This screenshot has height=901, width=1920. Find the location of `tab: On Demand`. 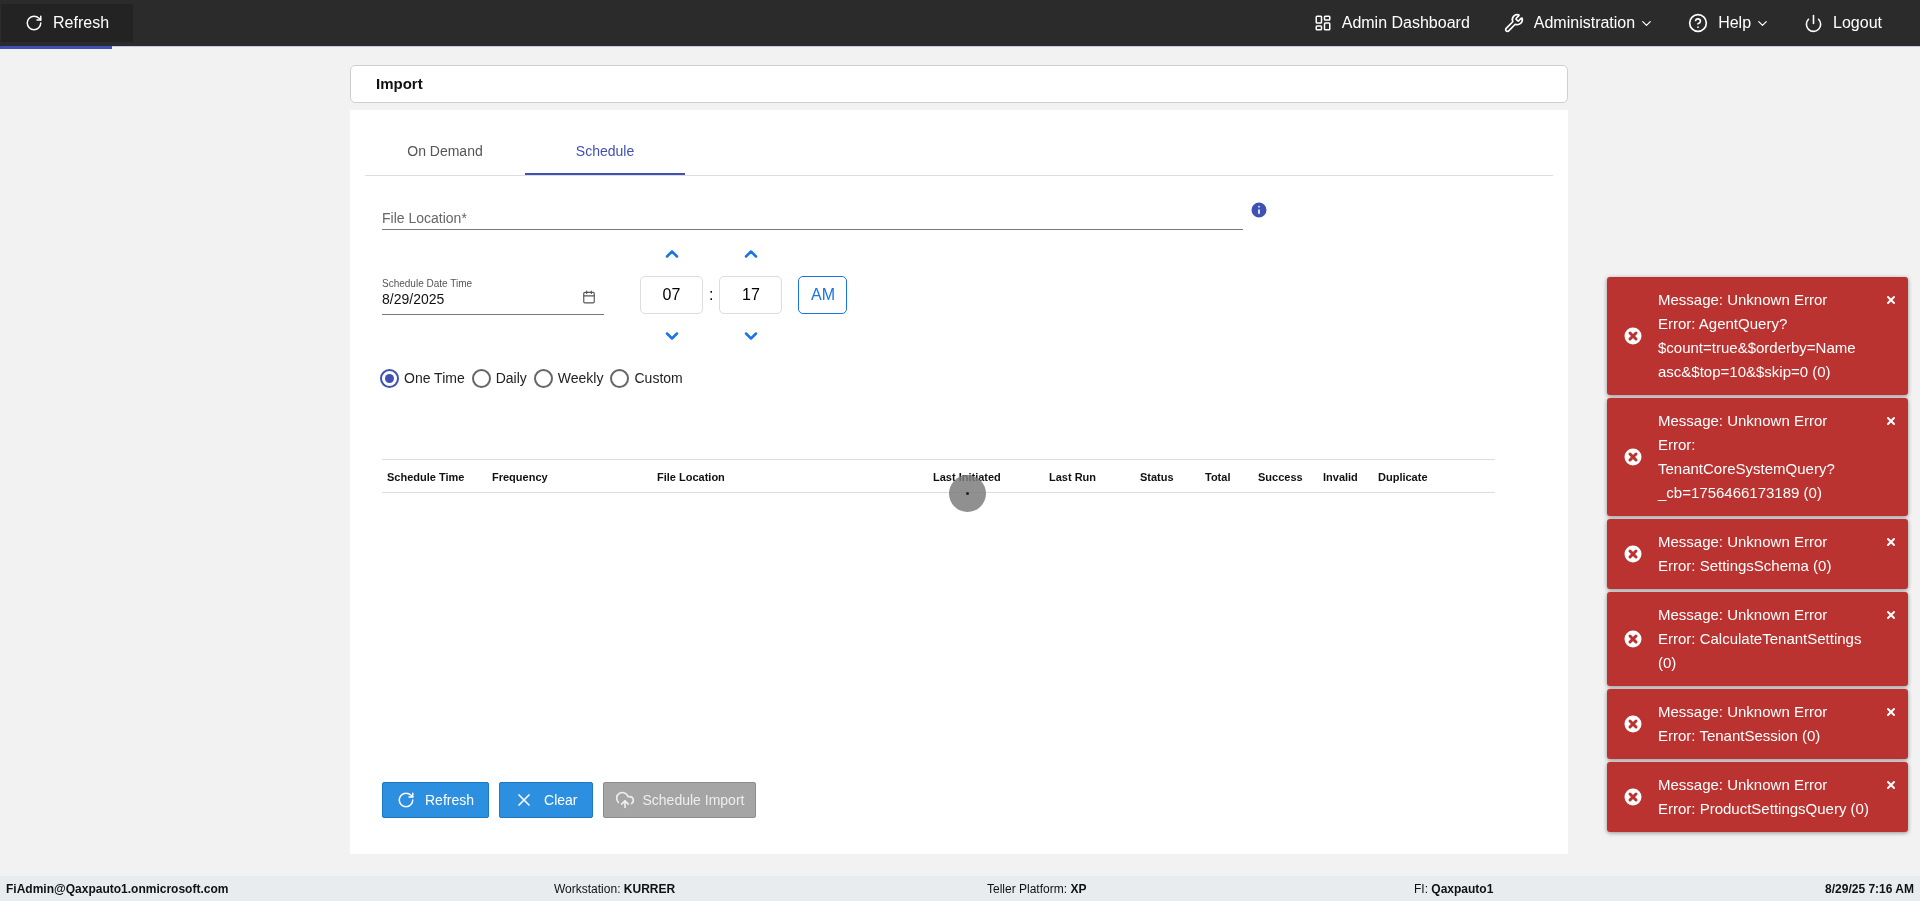

tab: On Demand is located at coordinates (445, 152).